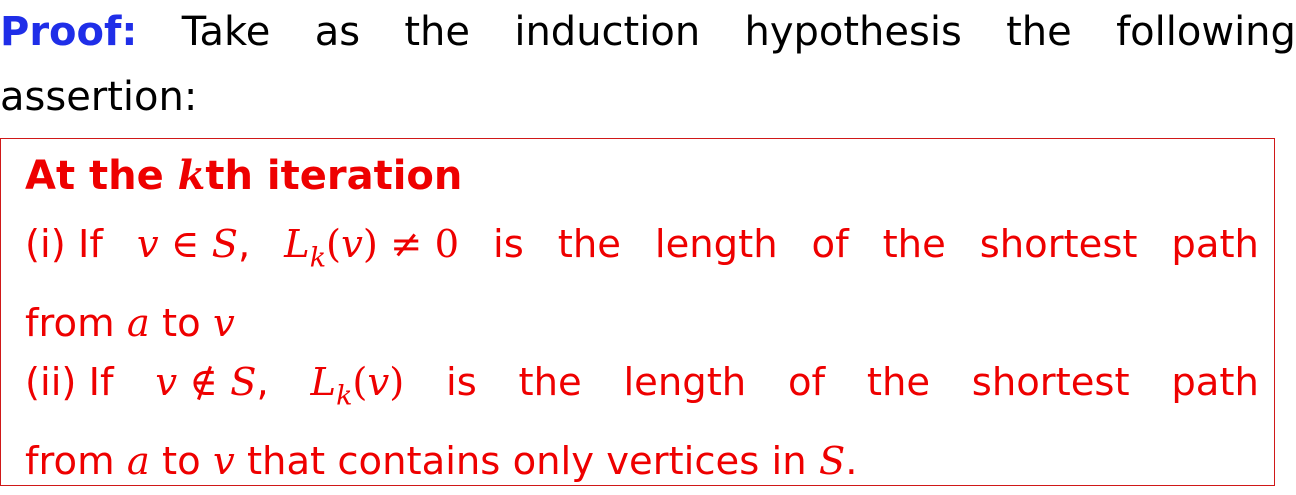 The height and width of the screenshot is (495, 1296). I want to click on item-ii-word: shortest, so click(1050, 382).